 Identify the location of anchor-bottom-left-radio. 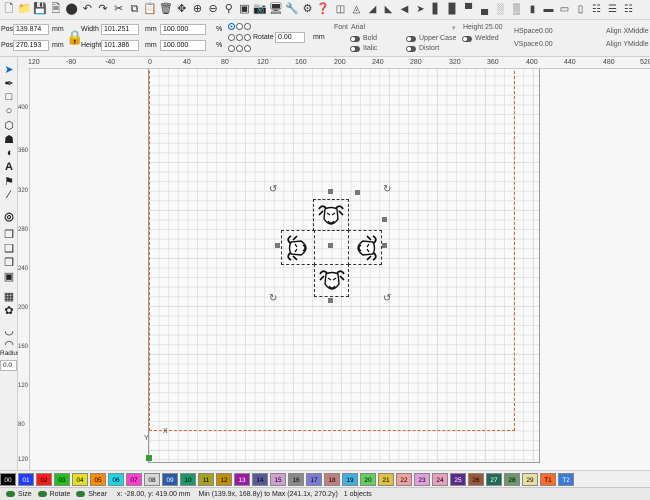
(231, 48).